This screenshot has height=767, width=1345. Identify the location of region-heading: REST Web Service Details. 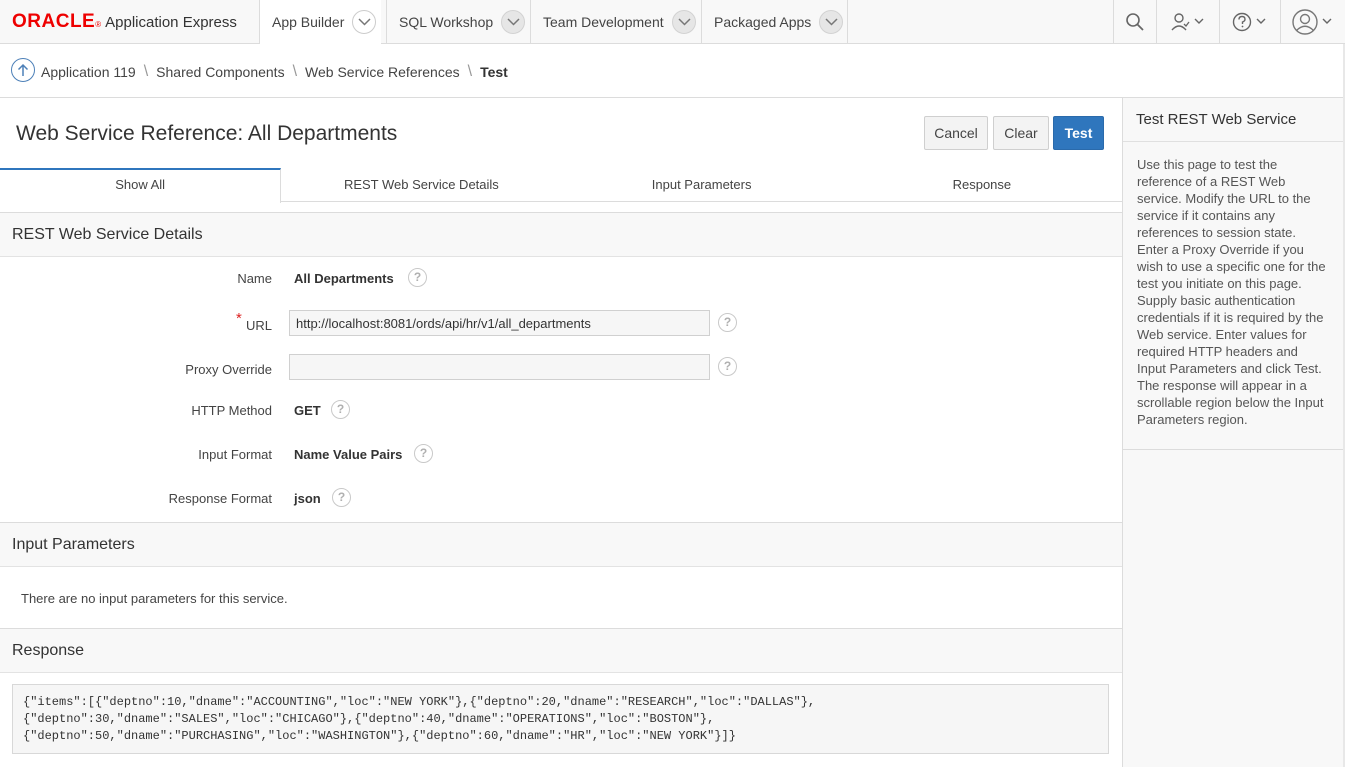
(561, 235).